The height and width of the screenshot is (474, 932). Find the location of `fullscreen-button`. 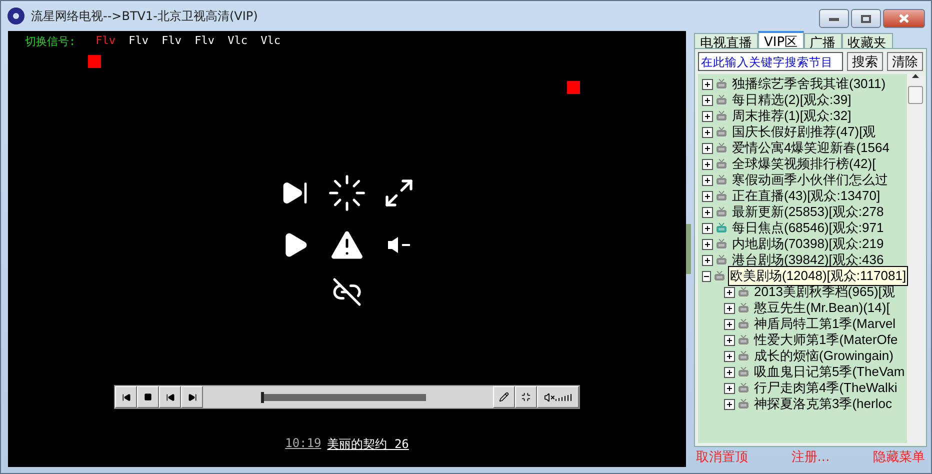

fullscreen-button is located at coordinates (526, 397).